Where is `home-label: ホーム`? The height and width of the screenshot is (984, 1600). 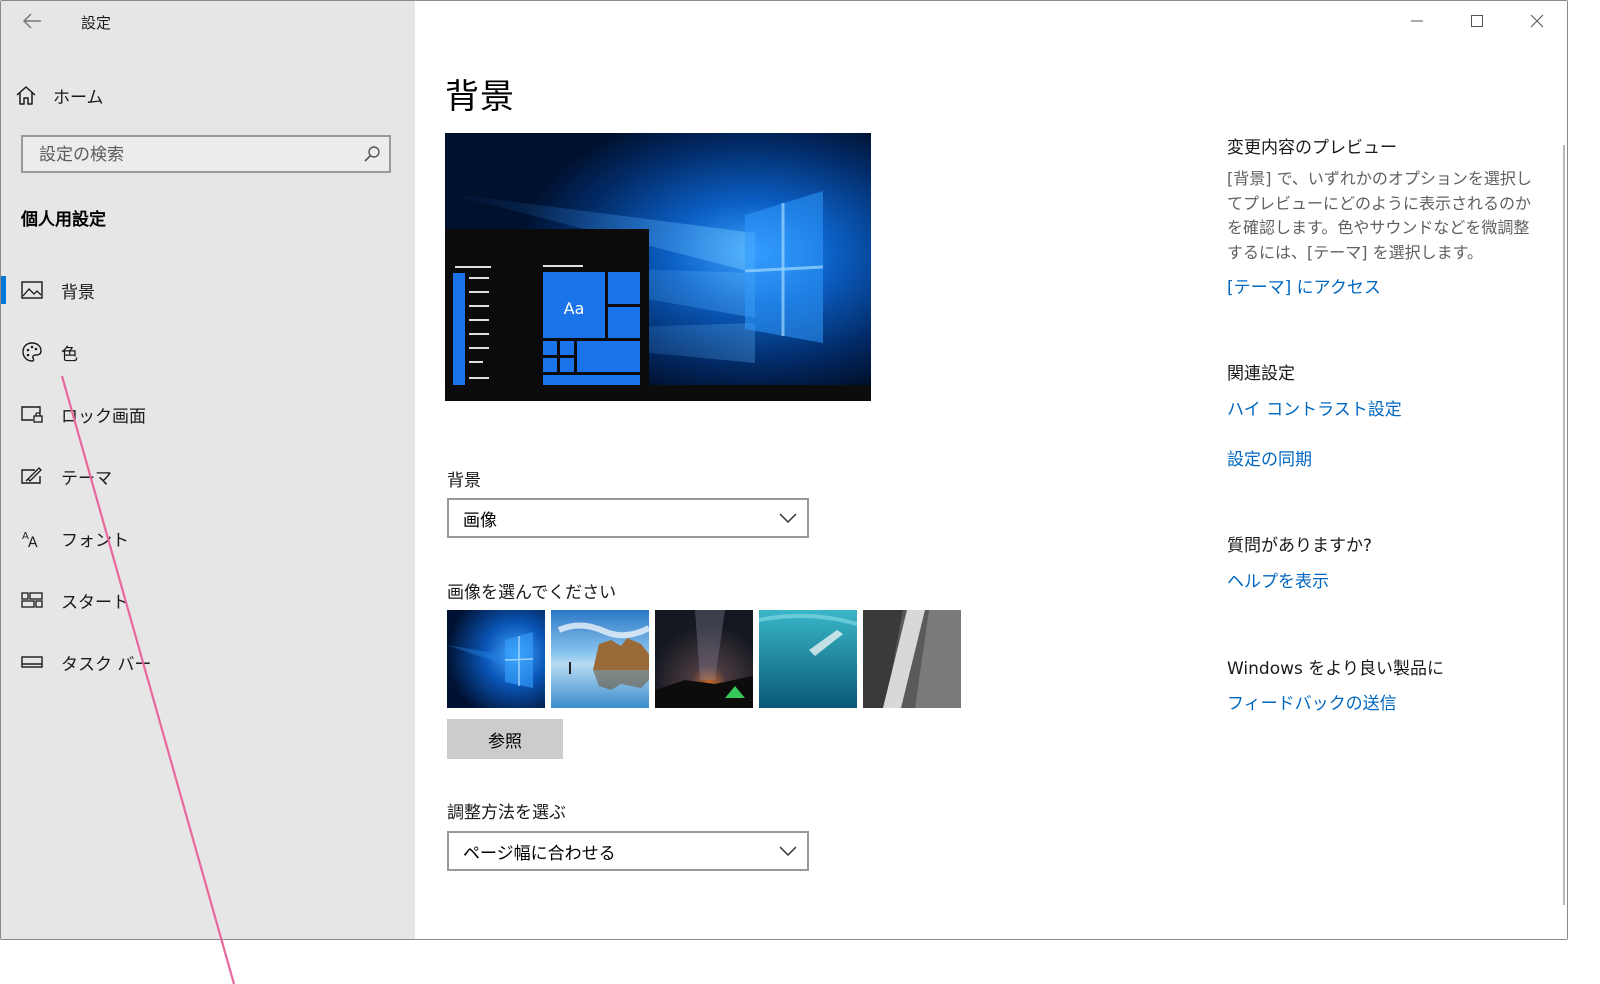 home-label: ホーム is located at coordinates (78, 97).